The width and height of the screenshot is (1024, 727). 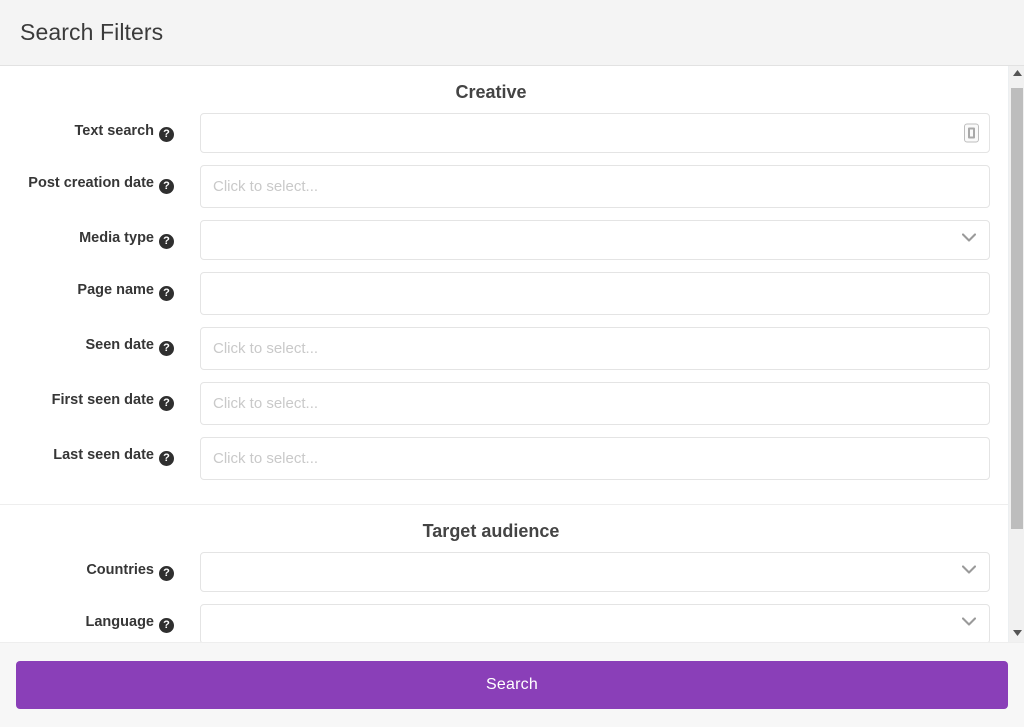 I want to click on filter-control-language, so click(x=595, y=623).